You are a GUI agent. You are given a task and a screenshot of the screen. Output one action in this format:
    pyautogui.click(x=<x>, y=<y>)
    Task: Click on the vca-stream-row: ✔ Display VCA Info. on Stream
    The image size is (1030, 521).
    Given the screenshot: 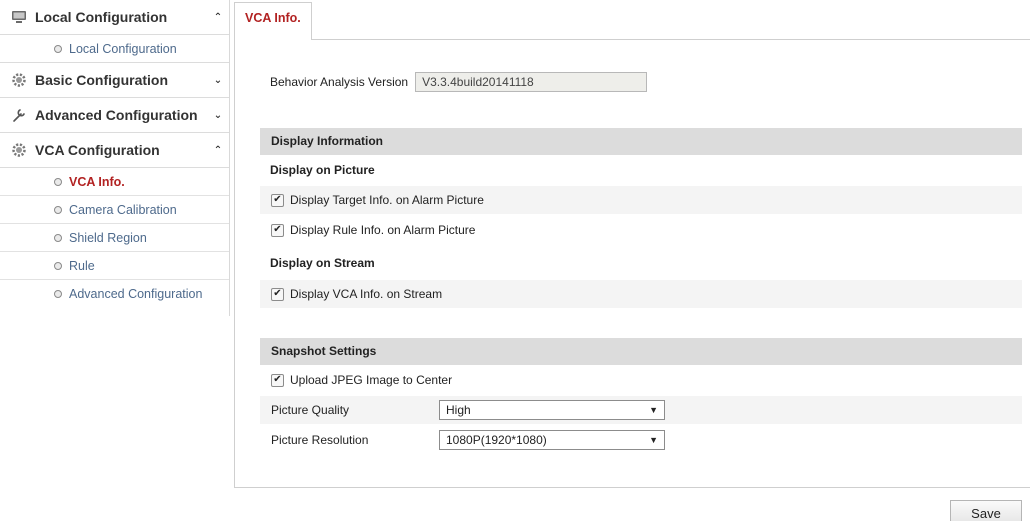 What is the action you would take?
    pyautogui.click(x=641, y=294)
    